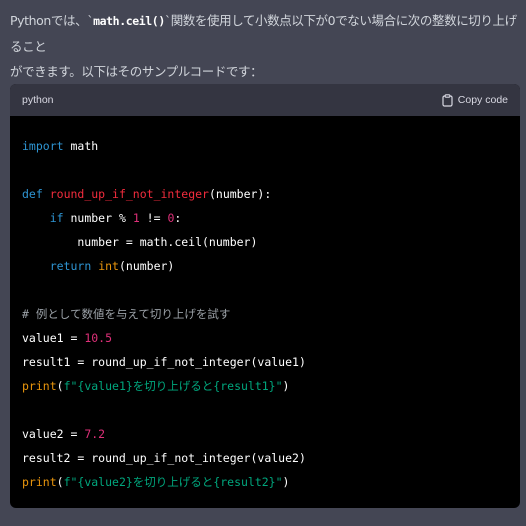  Describe the element at coordinates (136, 71) in the screenshot. I see `intro-line-2: ができます。以下はそのサンプルコードです：` at that location.